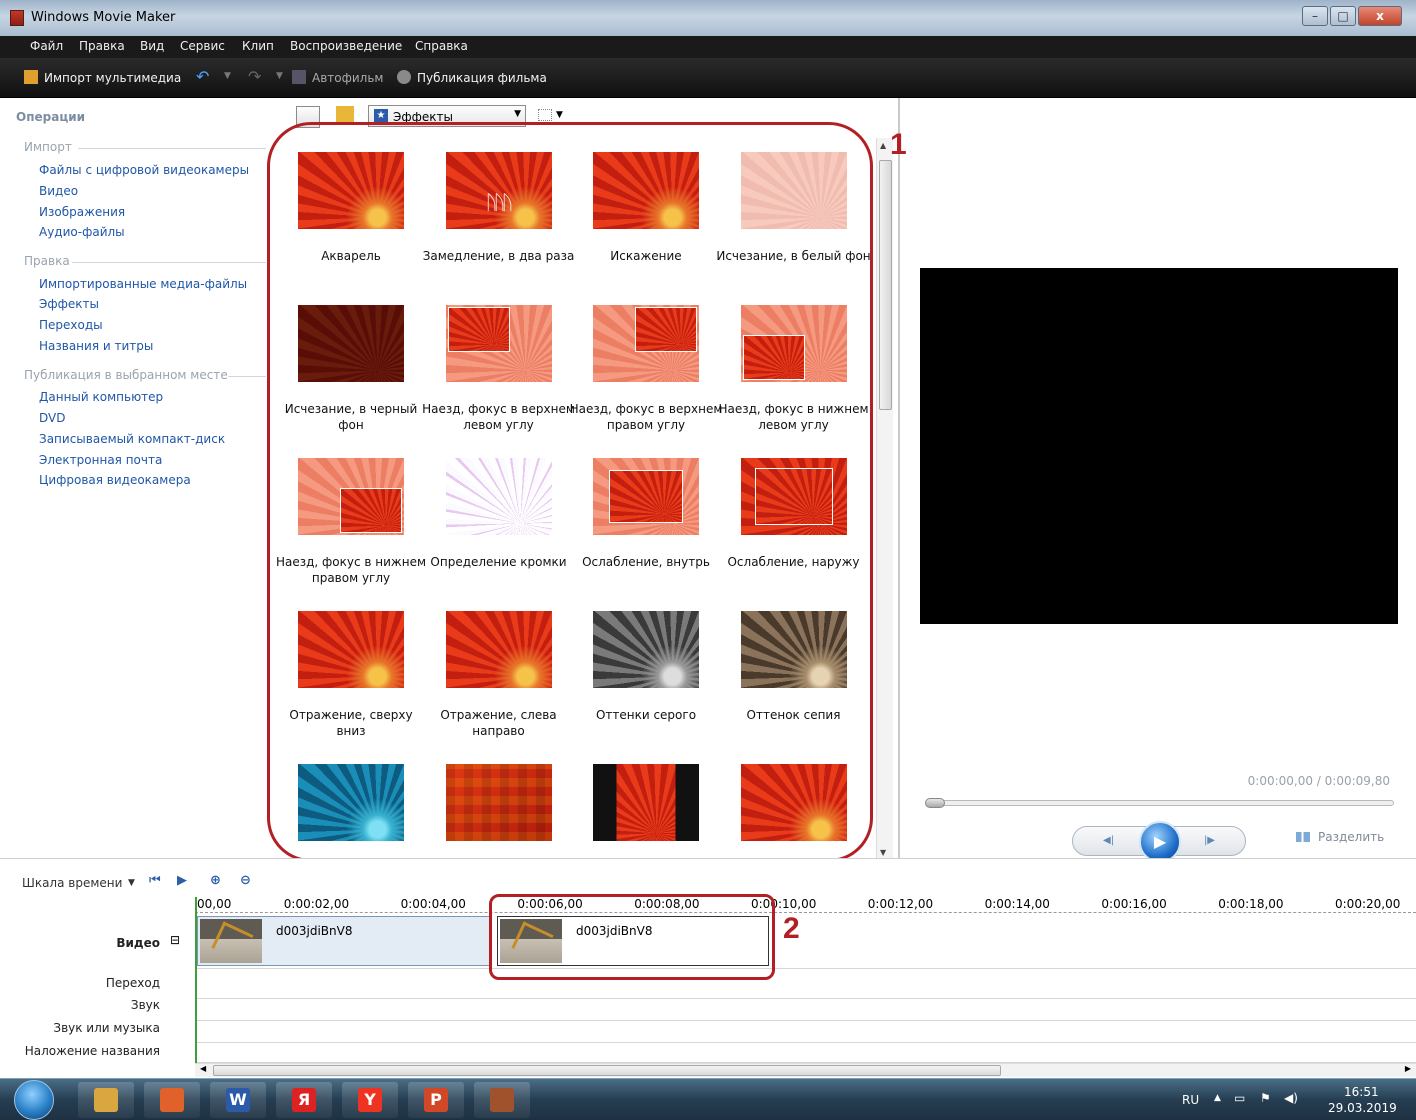  I want to click on maximize-button: □, so click(1343, 16).